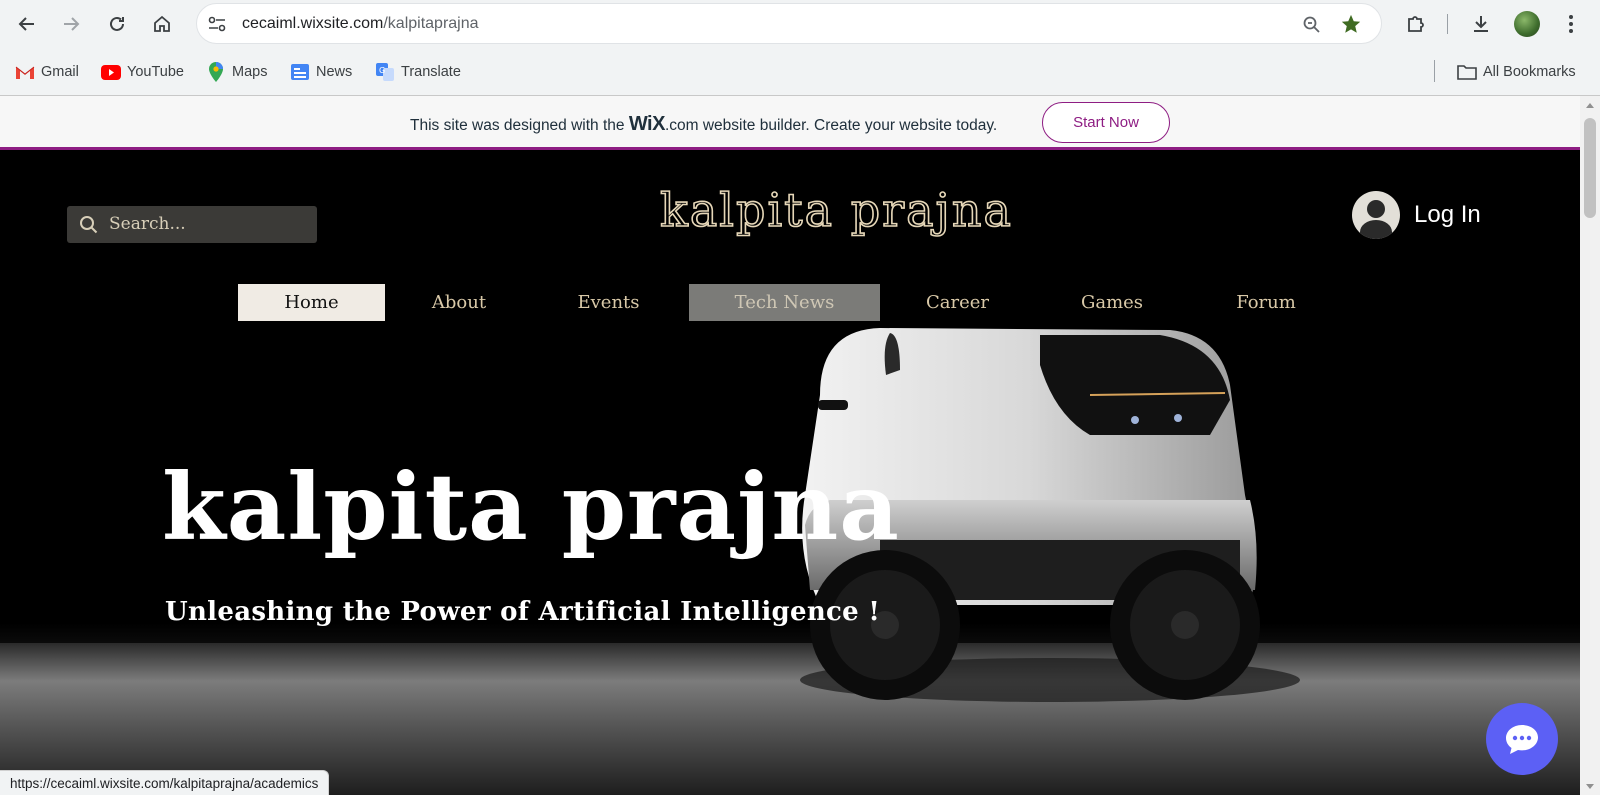 Image resolution: width=1600 pixels, height=795 pixels. I want to click on maps-icon, so click(216, 72).